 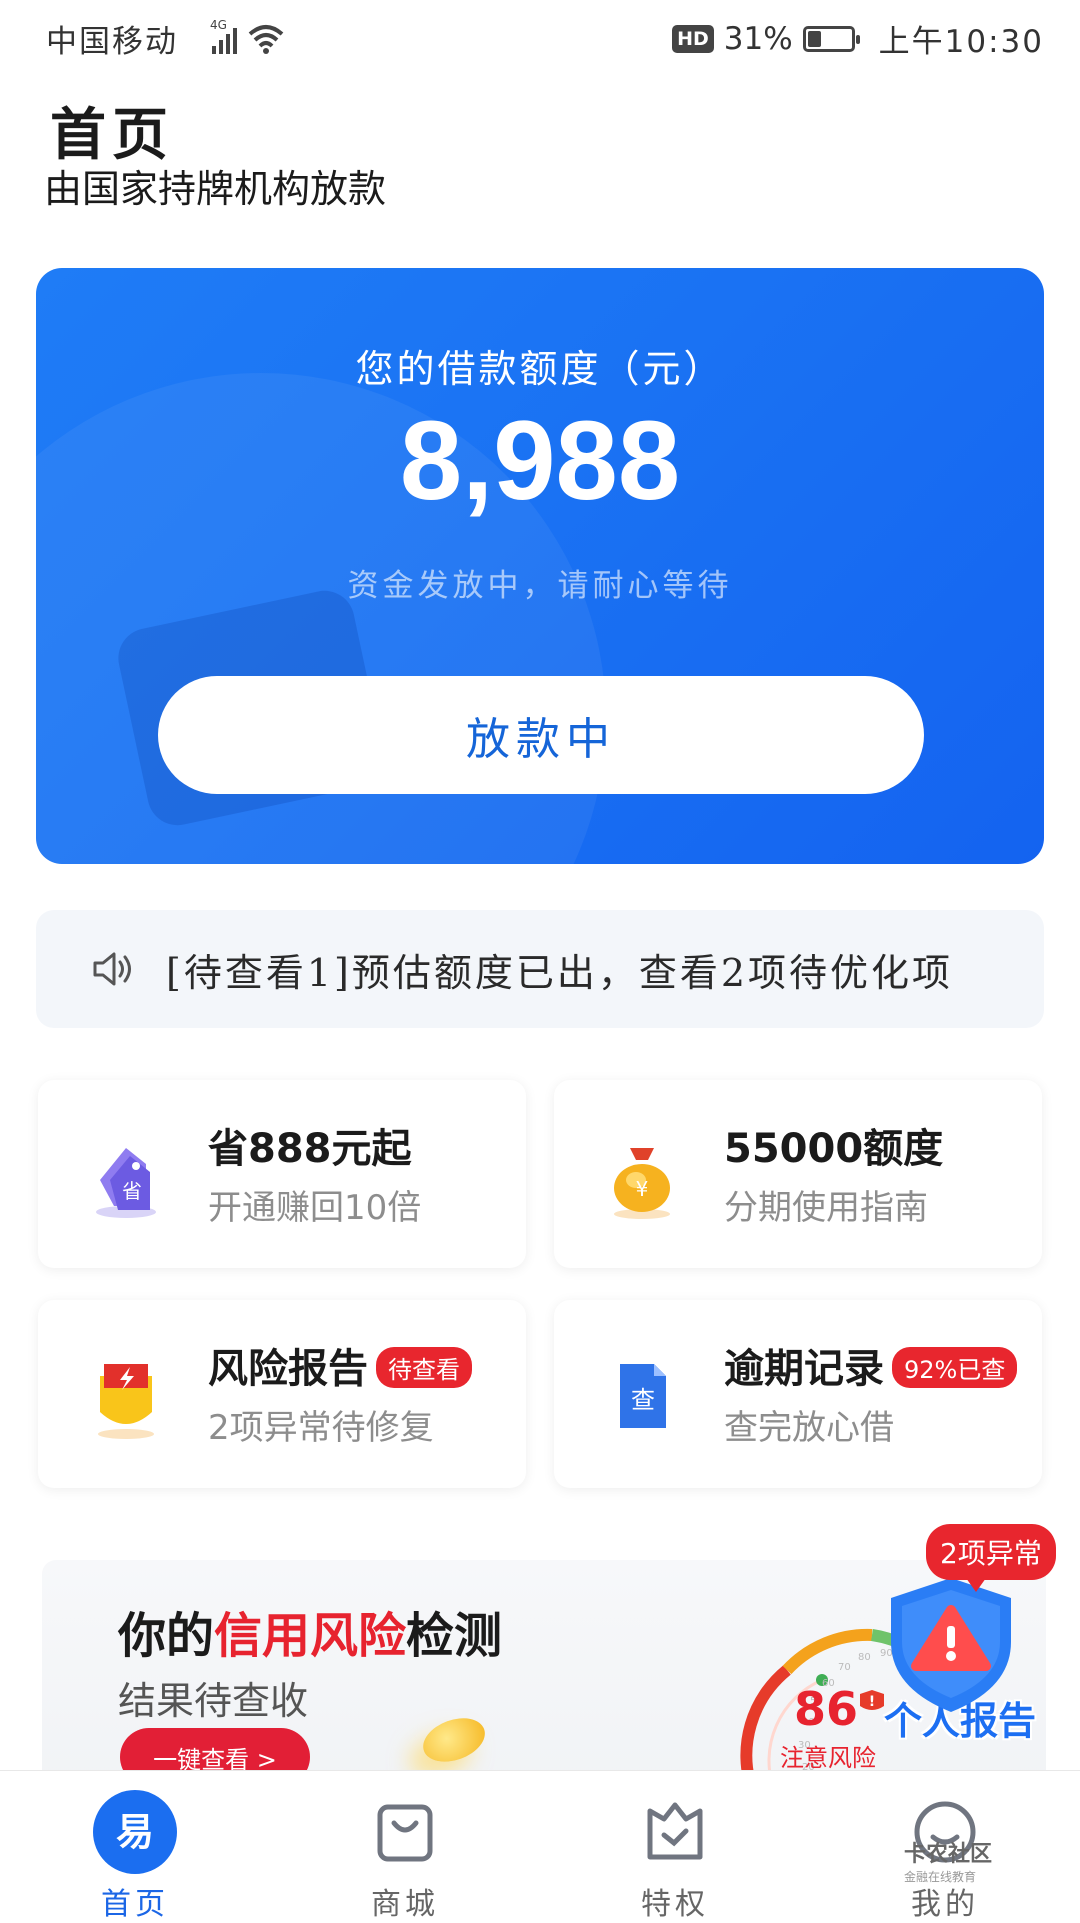 I want to click on nav-item-mall: 商城, so click(x=405, y=1846).